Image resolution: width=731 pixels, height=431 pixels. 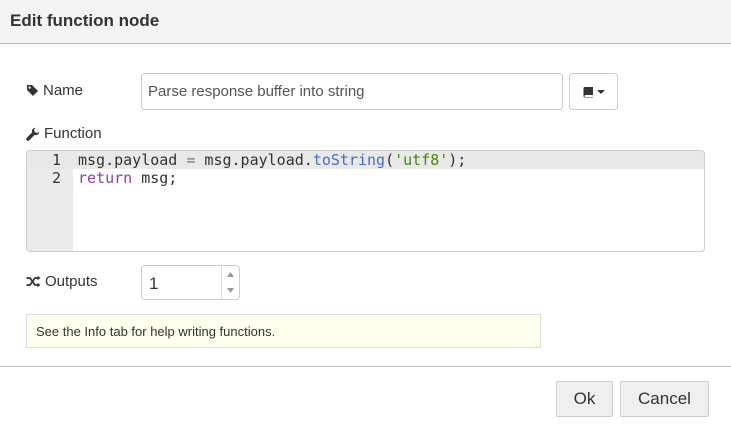 What do you see at coordinates (584, 399) in the screenshot?
I see `ok-button: Ok` at bounding box center [584, 399].